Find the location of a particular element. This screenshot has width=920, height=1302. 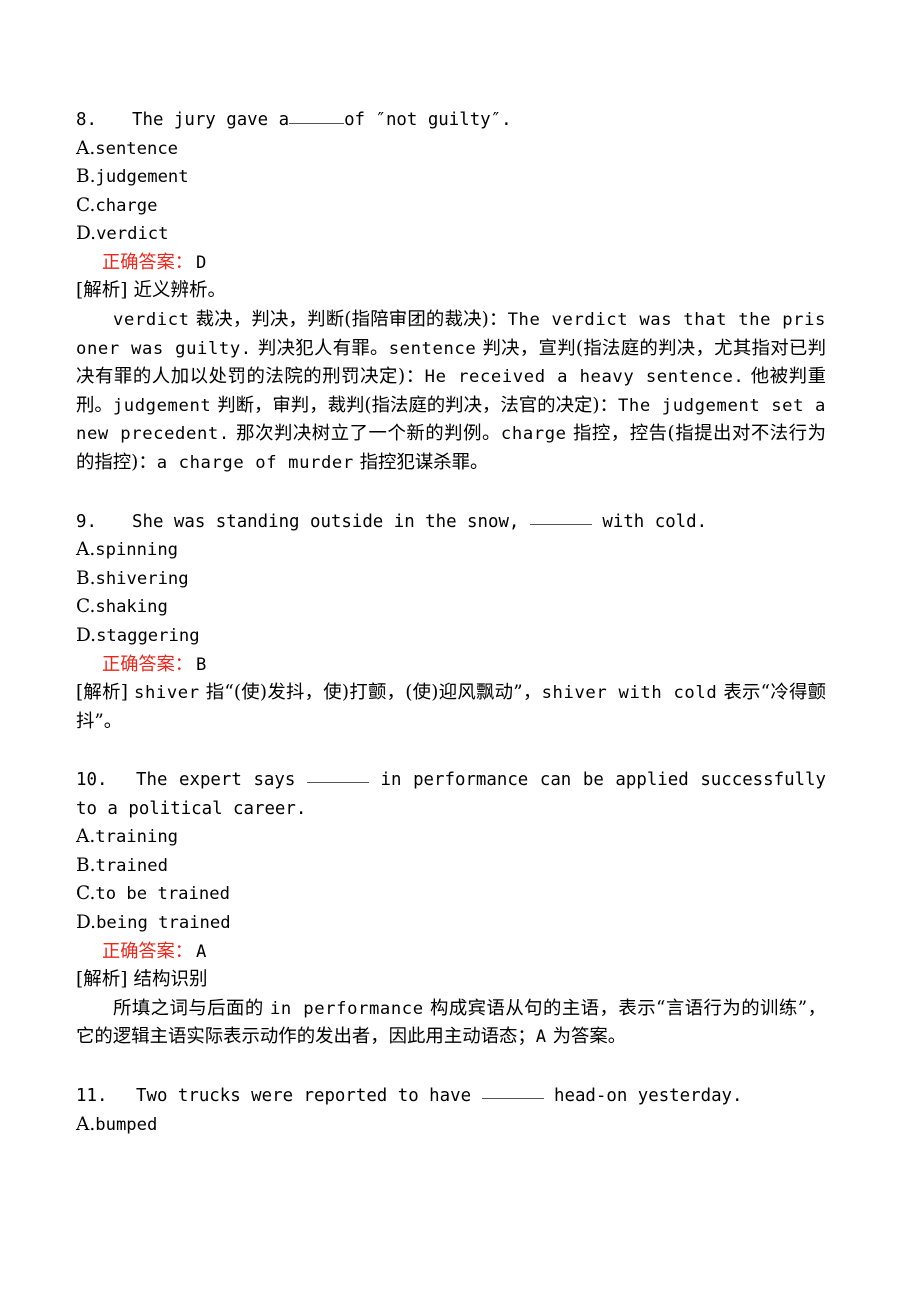

option-8-c: C.charge is located at coordinates (451, 206).